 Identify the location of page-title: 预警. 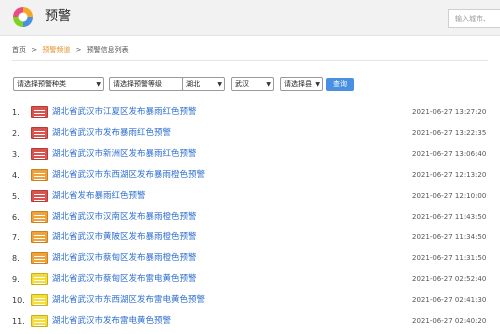
(58, 16).